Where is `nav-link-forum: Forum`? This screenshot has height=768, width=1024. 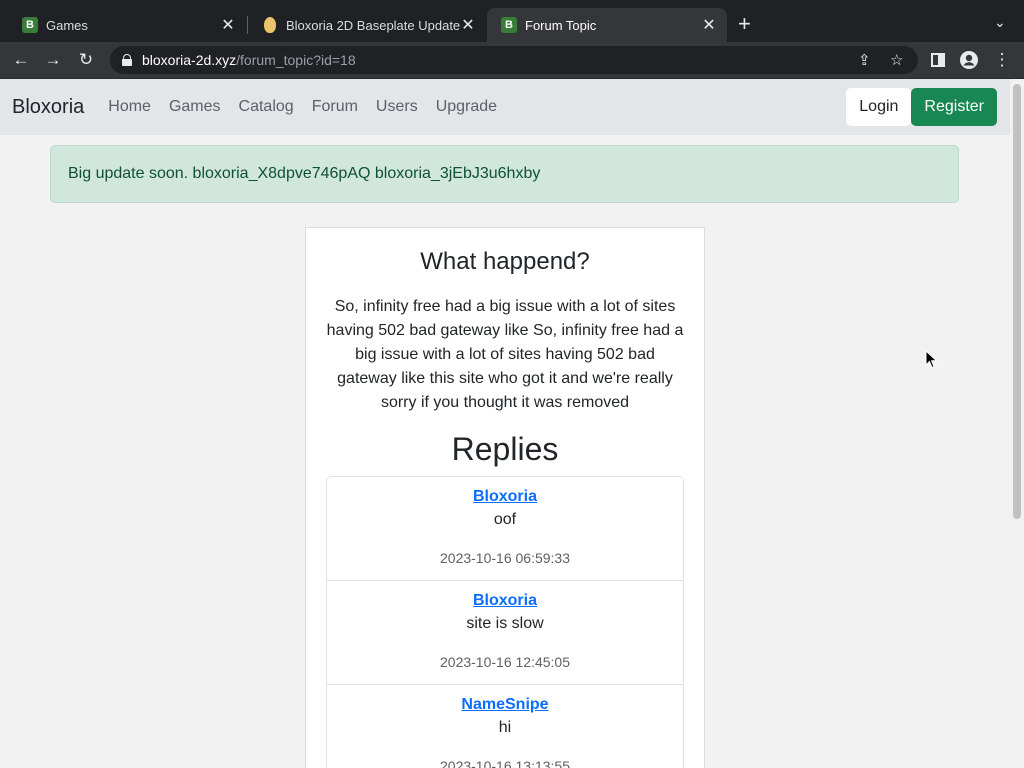
nav-link-forum: Forum is located at coordinates (335, 107).